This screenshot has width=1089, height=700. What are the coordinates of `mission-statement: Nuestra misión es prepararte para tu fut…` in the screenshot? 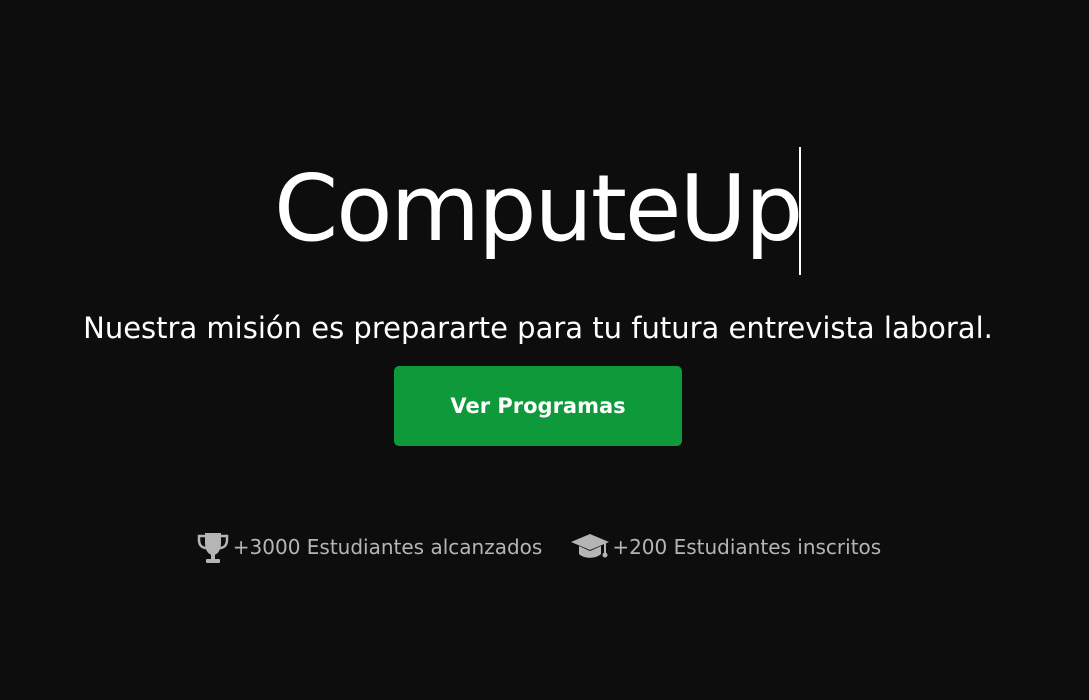 It's located at (538, 328).